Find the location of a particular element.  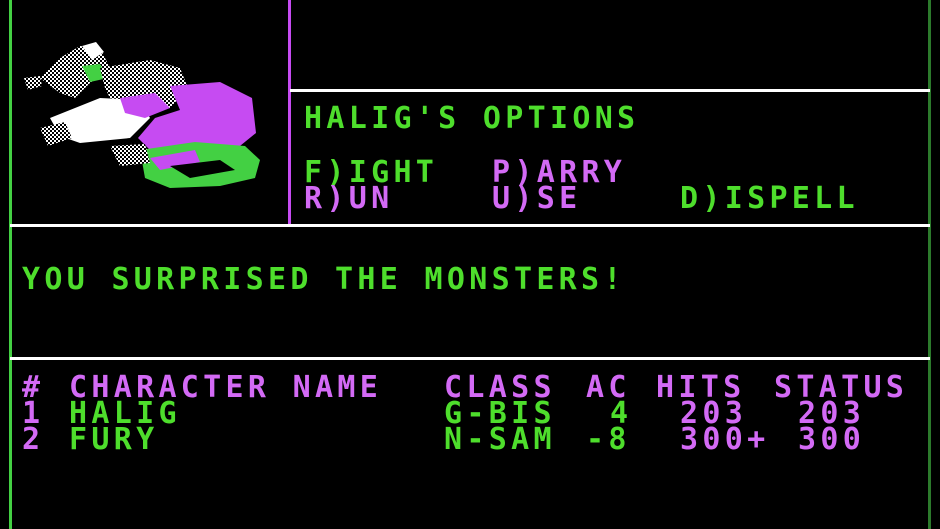

options-title: HALIG'S OPTIONS is located at coordinates (472, 118).